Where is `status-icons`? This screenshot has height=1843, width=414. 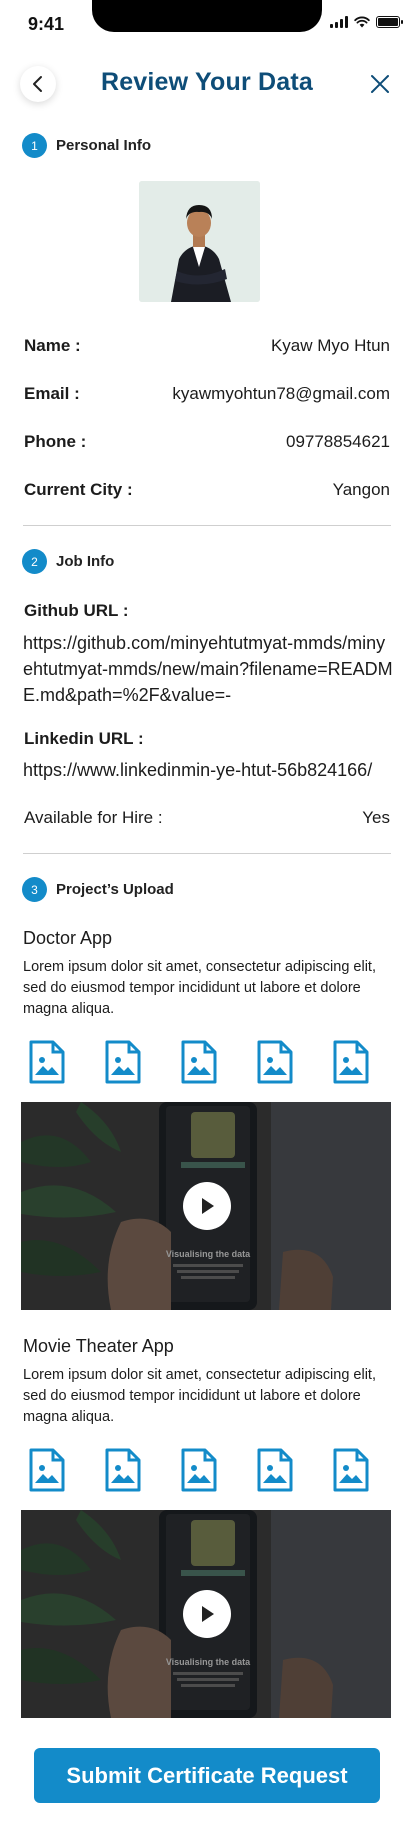 status-icons is located at coordinates (366, 22).